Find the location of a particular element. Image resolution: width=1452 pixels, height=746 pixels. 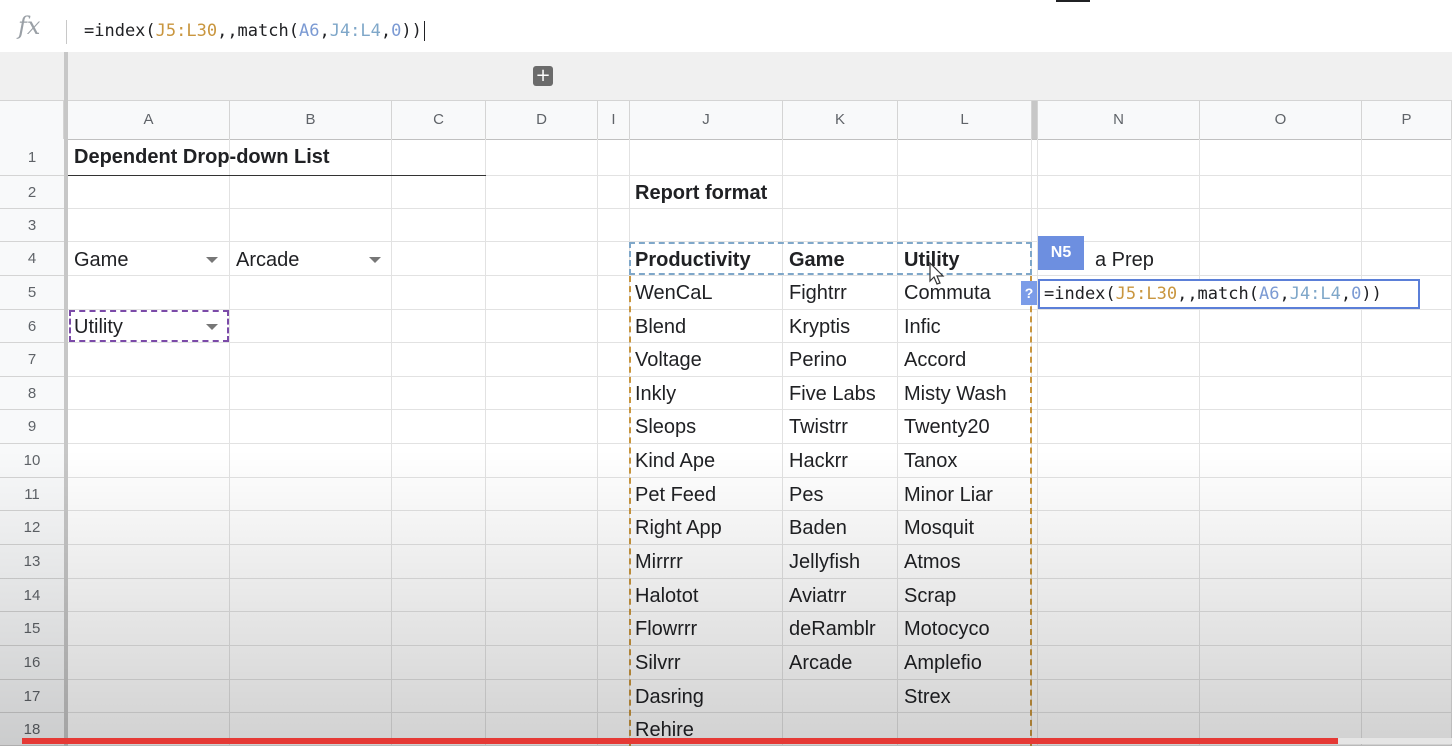

list-cell-k: Baden is located at coordinates (818, 528).